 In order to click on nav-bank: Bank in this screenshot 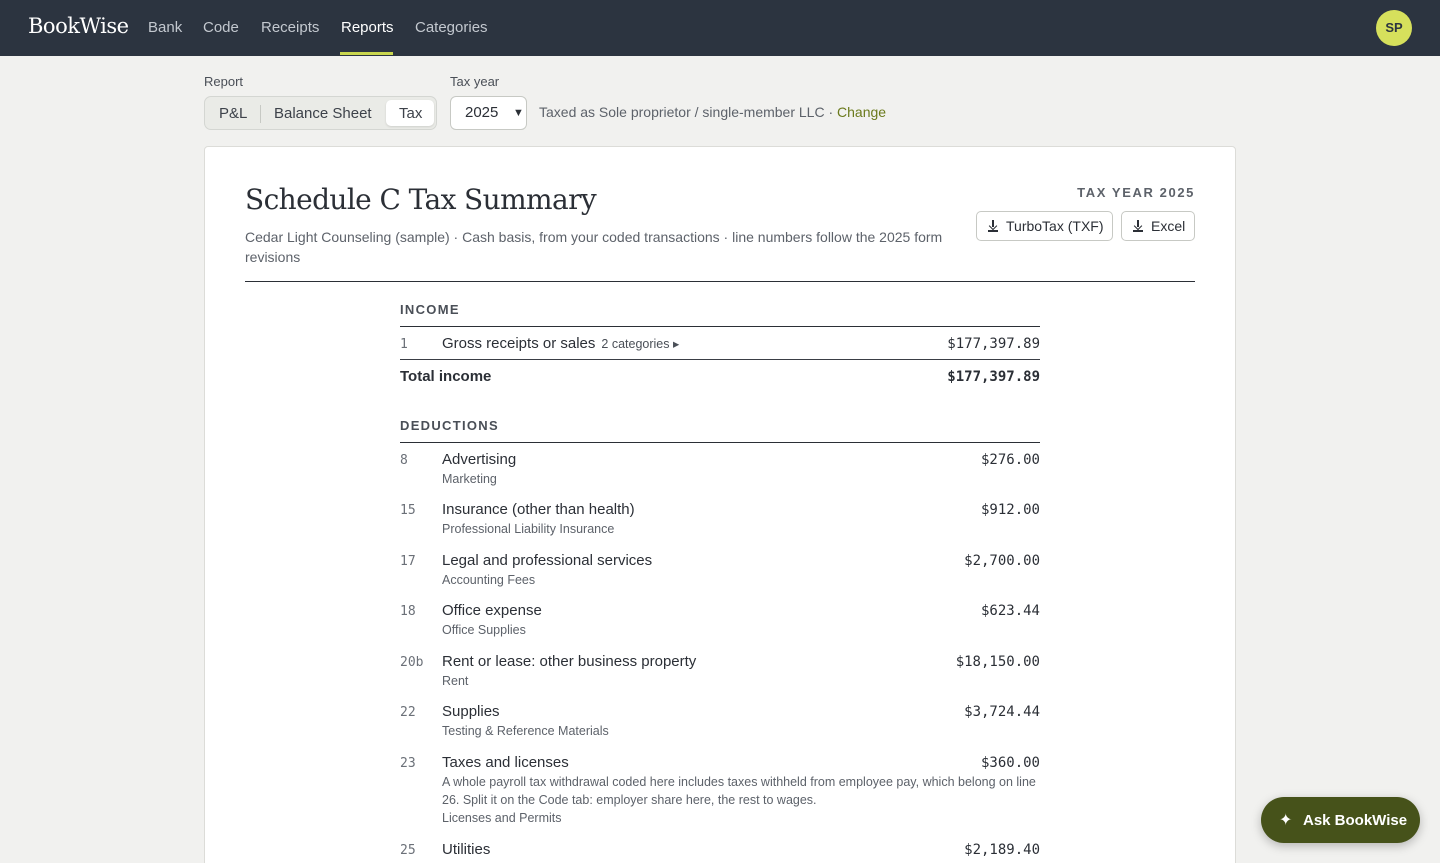, I will do `click(165, 27)`.